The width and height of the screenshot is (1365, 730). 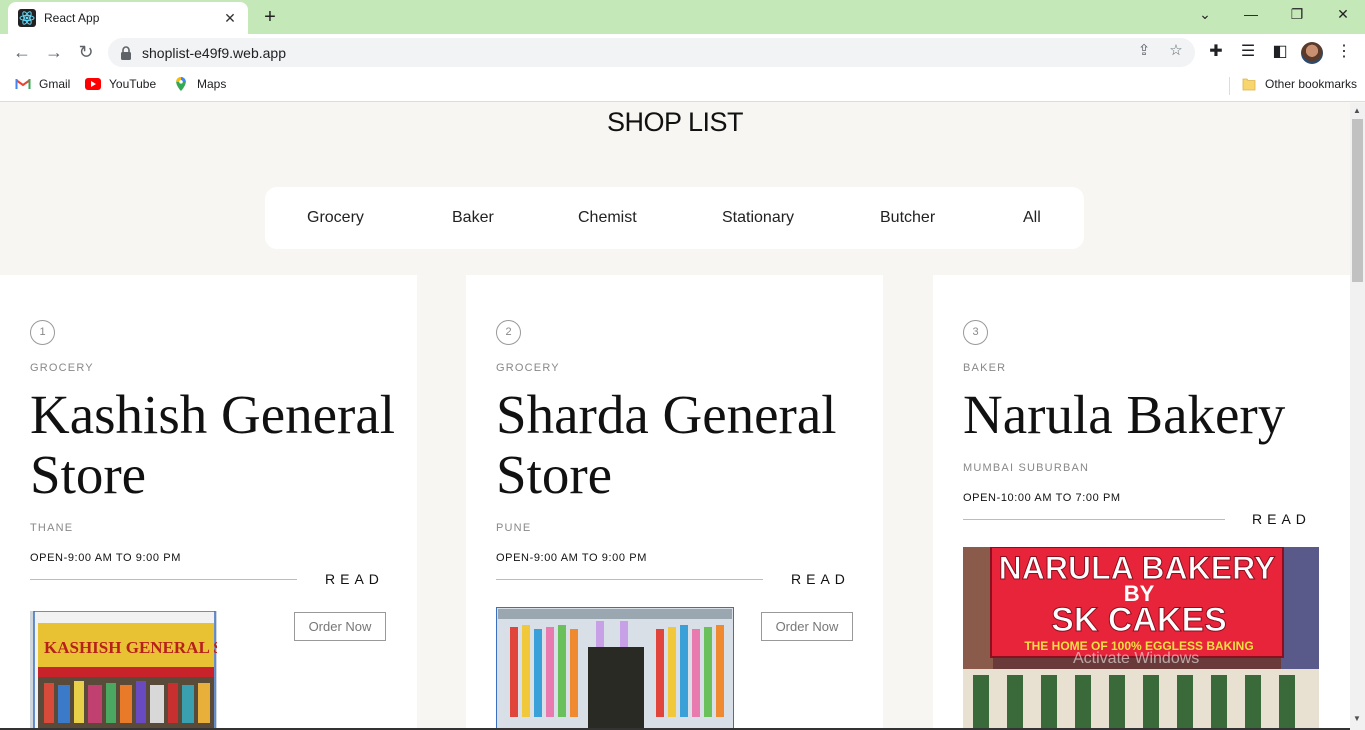 What do you see at coordinates (230, 18) in the screenshot?
I see `close-tab-icon: ✕` at bounding box center [230, 18].